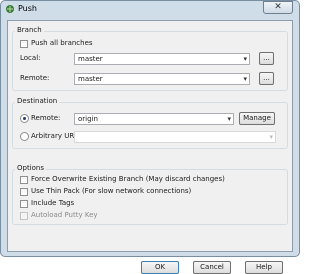 The width and height of the screenshot is (320, 274). I want to click on help-button: Help, so click(264, 267).